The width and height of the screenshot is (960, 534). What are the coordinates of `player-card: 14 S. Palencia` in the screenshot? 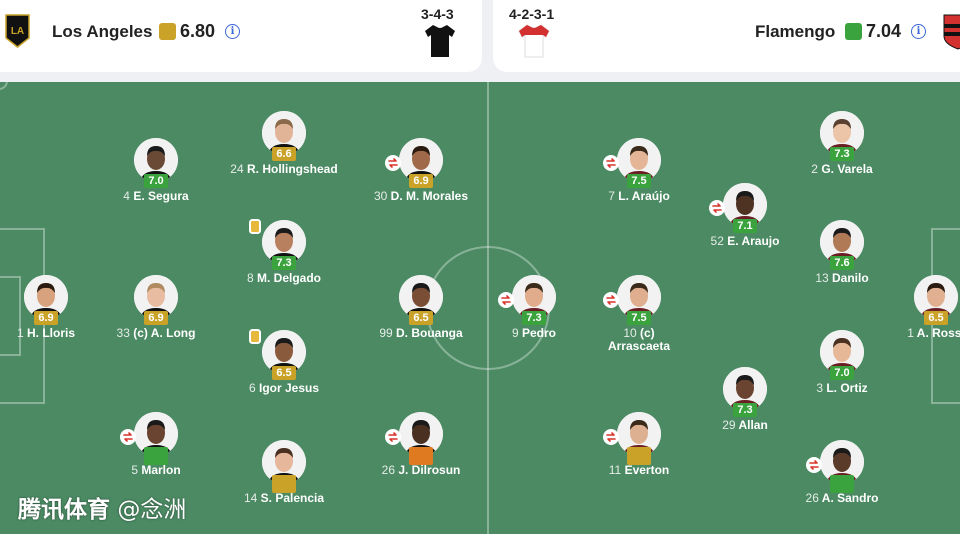 It's located at (284, 472).